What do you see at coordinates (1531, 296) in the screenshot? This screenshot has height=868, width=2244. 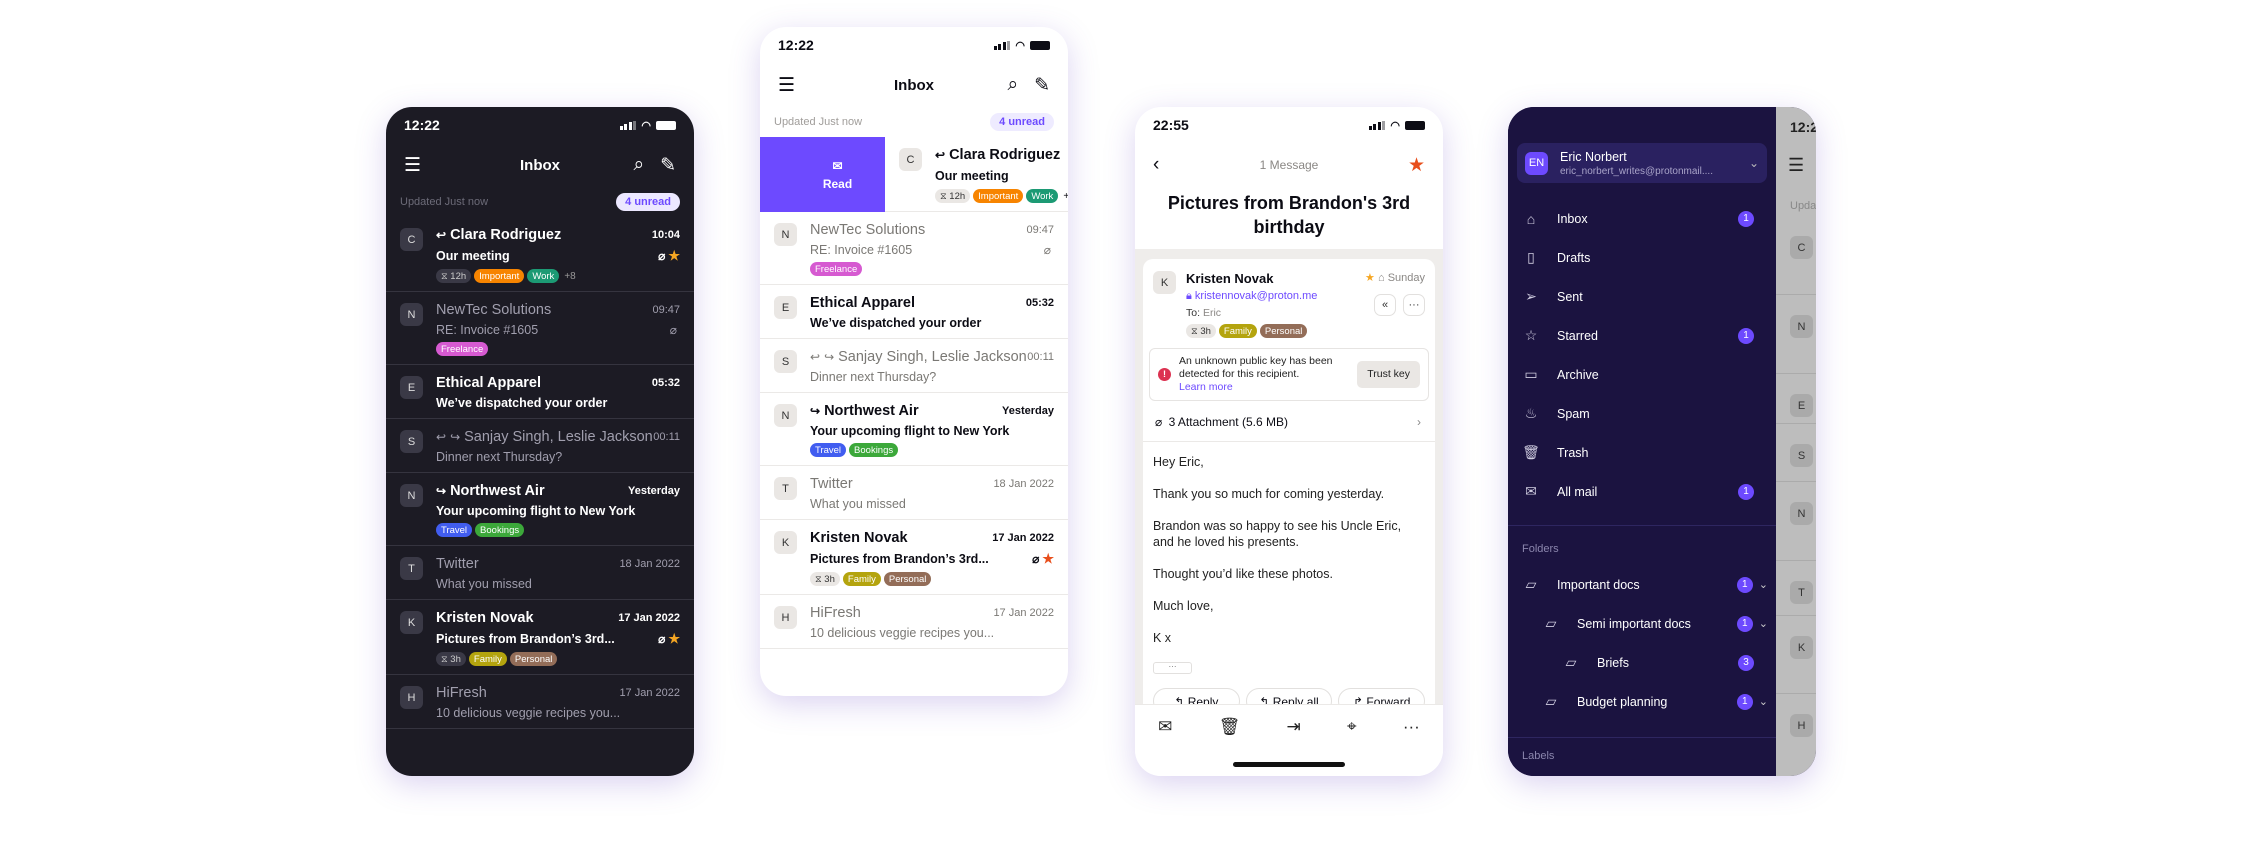 I see `send-icon: ➢` at bounding box center [1531, 296].